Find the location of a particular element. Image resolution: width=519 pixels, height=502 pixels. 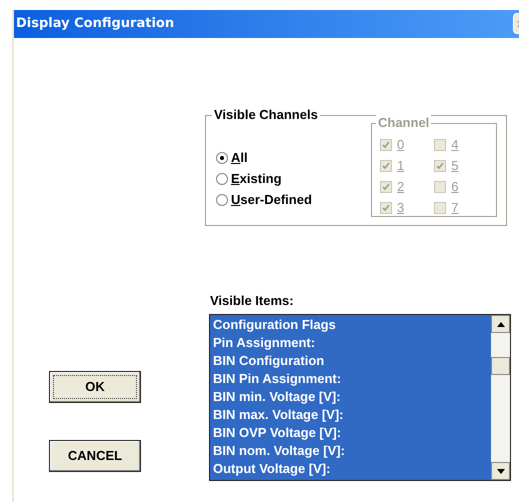

ok-button: OK is located at coordinates (95, 387).